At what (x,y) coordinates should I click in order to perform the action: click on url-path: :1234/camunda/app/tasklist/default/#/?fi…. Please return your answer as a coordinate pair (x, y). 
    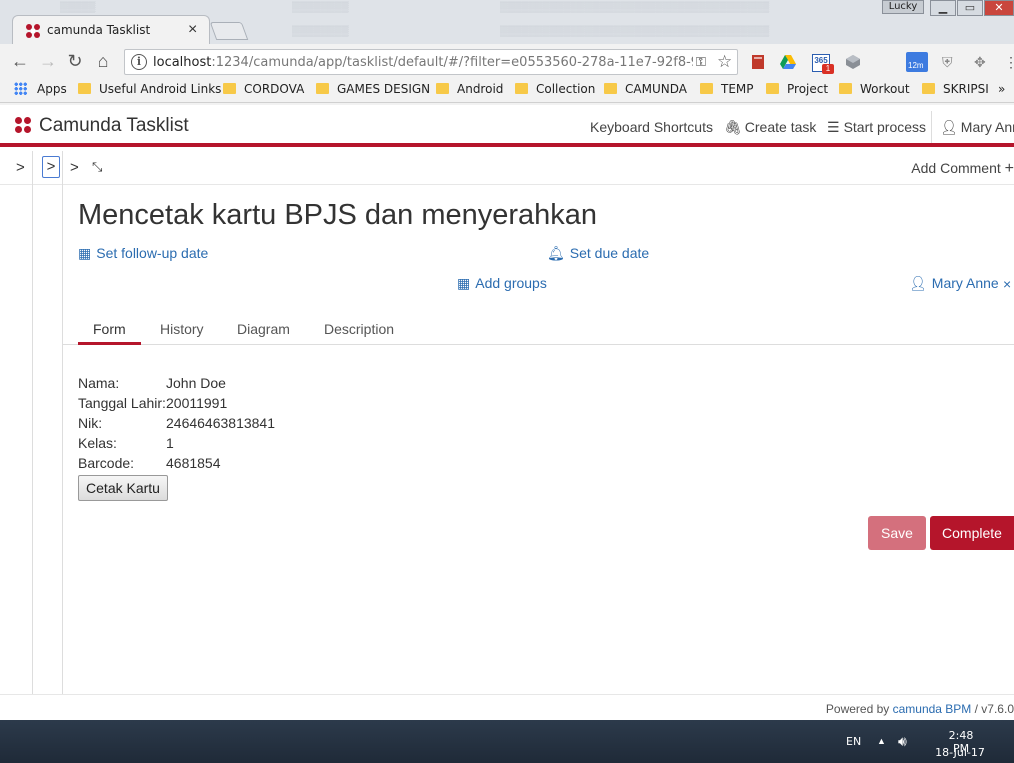
    Looking at the image, I should click on (452, 62).